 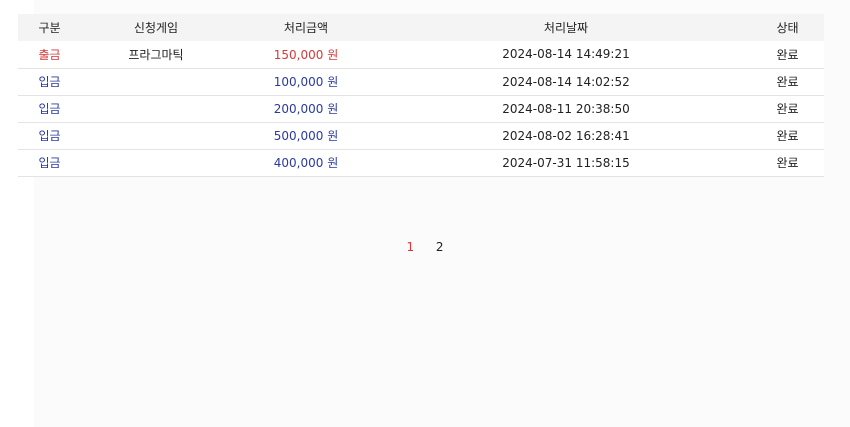 I want to click on cell-amount: 100,000 원, so click(x=306, y=82).